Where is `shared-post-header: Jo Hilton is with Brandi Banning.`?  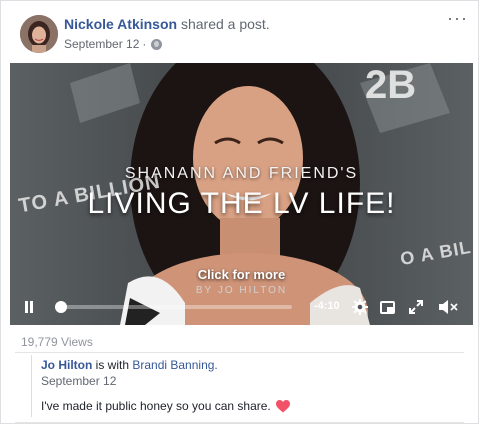 shared-post-header: Jo Hilton is with Brandi Banning. is located at coordinates (129, 365).